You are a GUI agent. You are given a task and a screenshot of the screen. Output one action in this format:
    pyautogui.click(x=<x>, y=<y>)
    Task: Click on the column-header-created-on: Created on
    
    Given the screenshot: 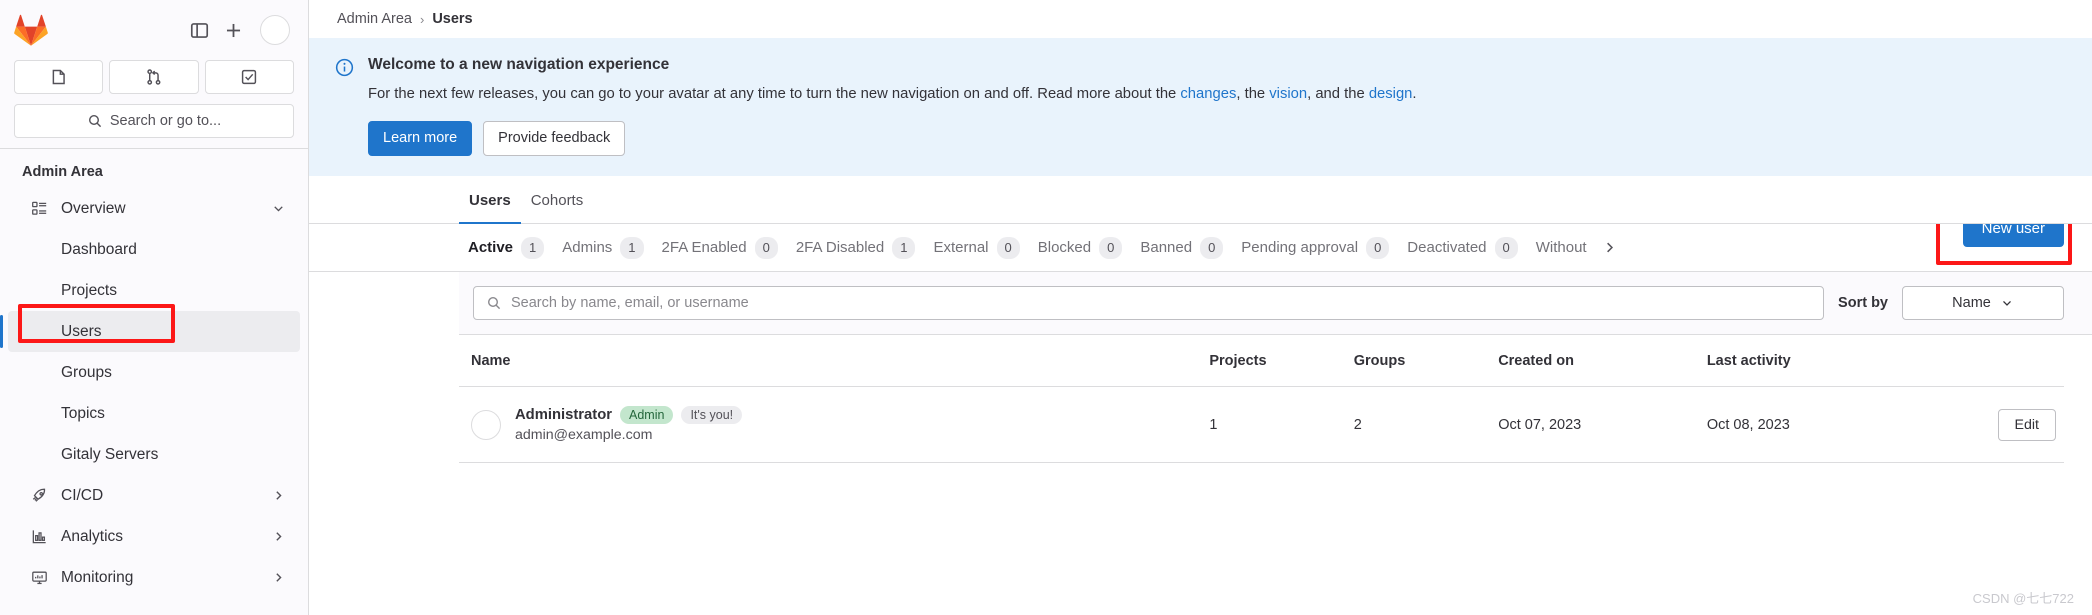 What is the action you would take?
    pyautogui.click(x=1590, y=361)
    